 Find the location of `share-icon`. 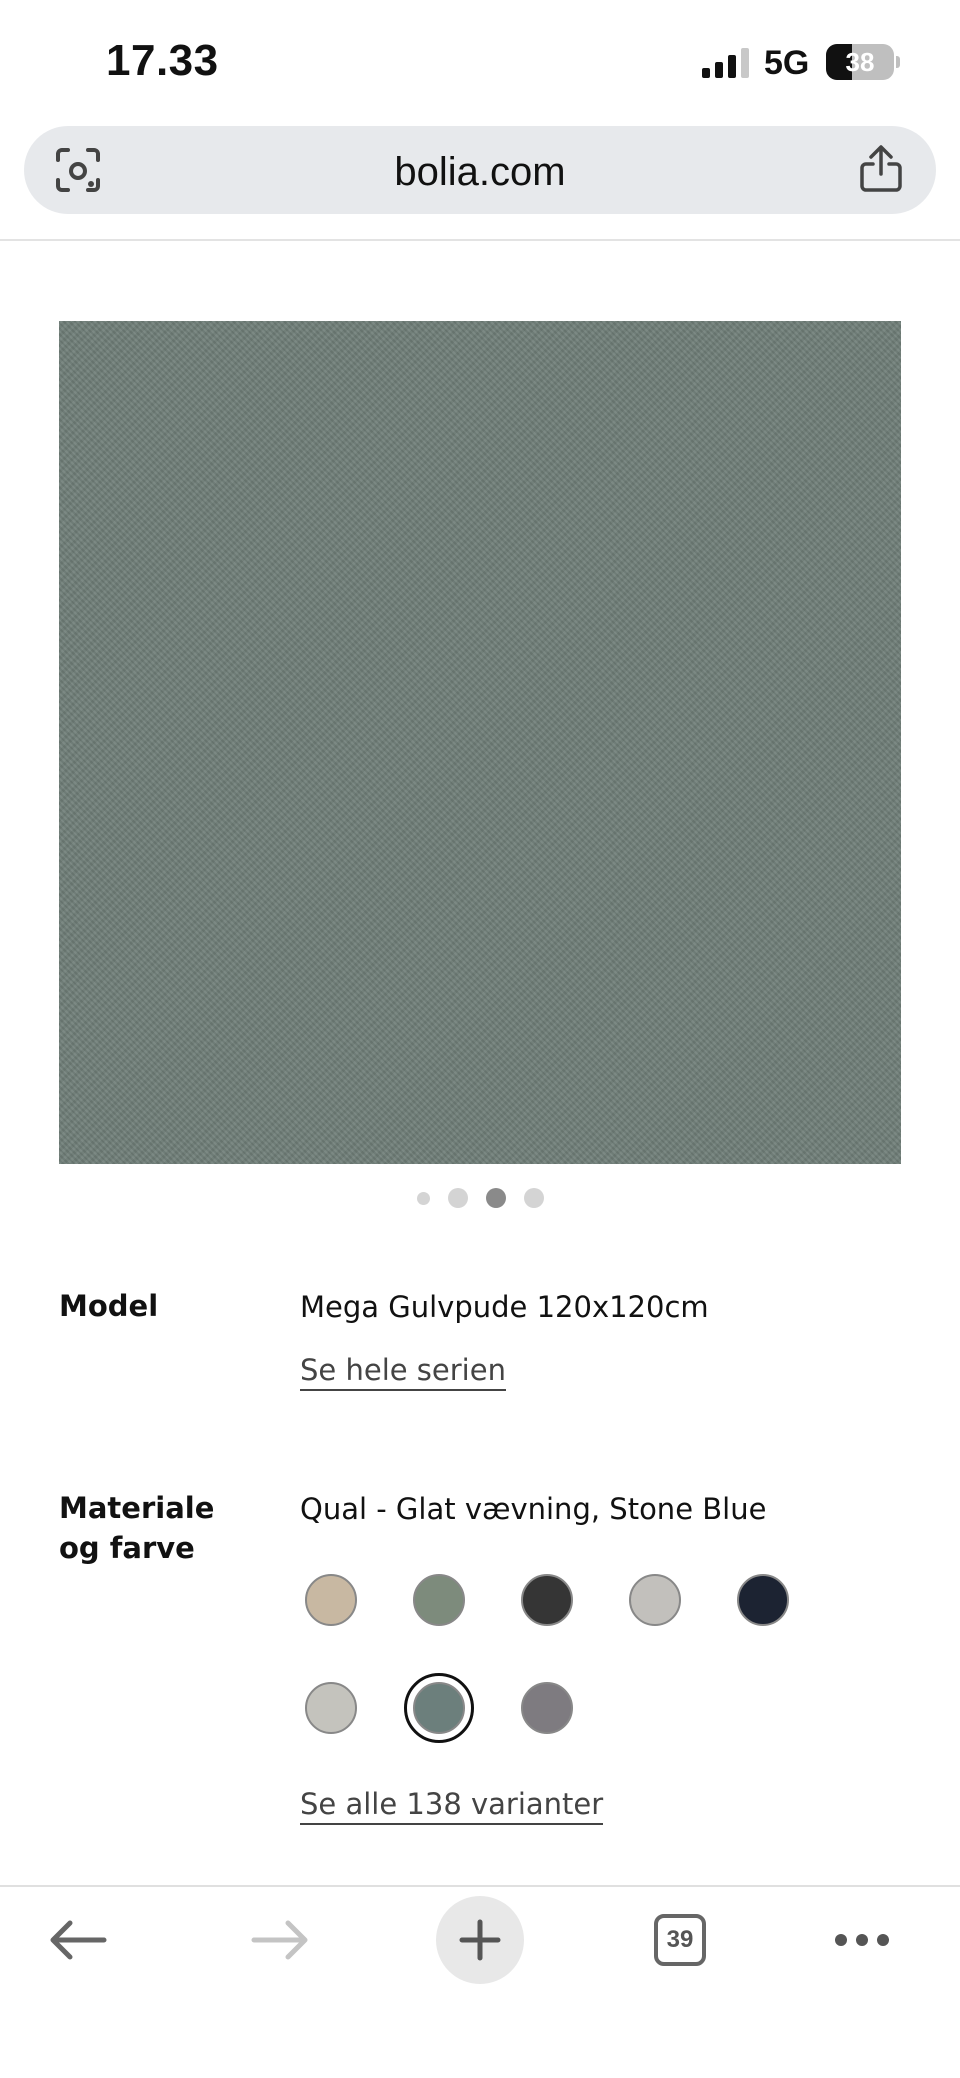

share-icon is located at coordinates (881, 169).